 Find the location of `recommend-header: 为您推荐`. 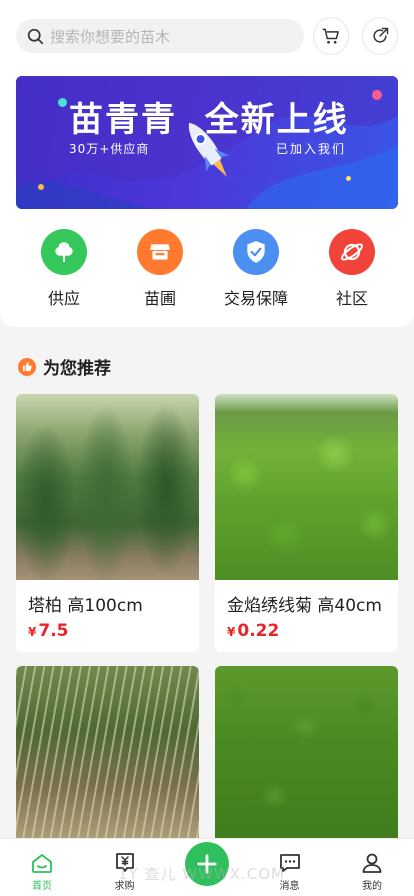

recommend-header: 为您推荐 is located at coordinates (207, 353).